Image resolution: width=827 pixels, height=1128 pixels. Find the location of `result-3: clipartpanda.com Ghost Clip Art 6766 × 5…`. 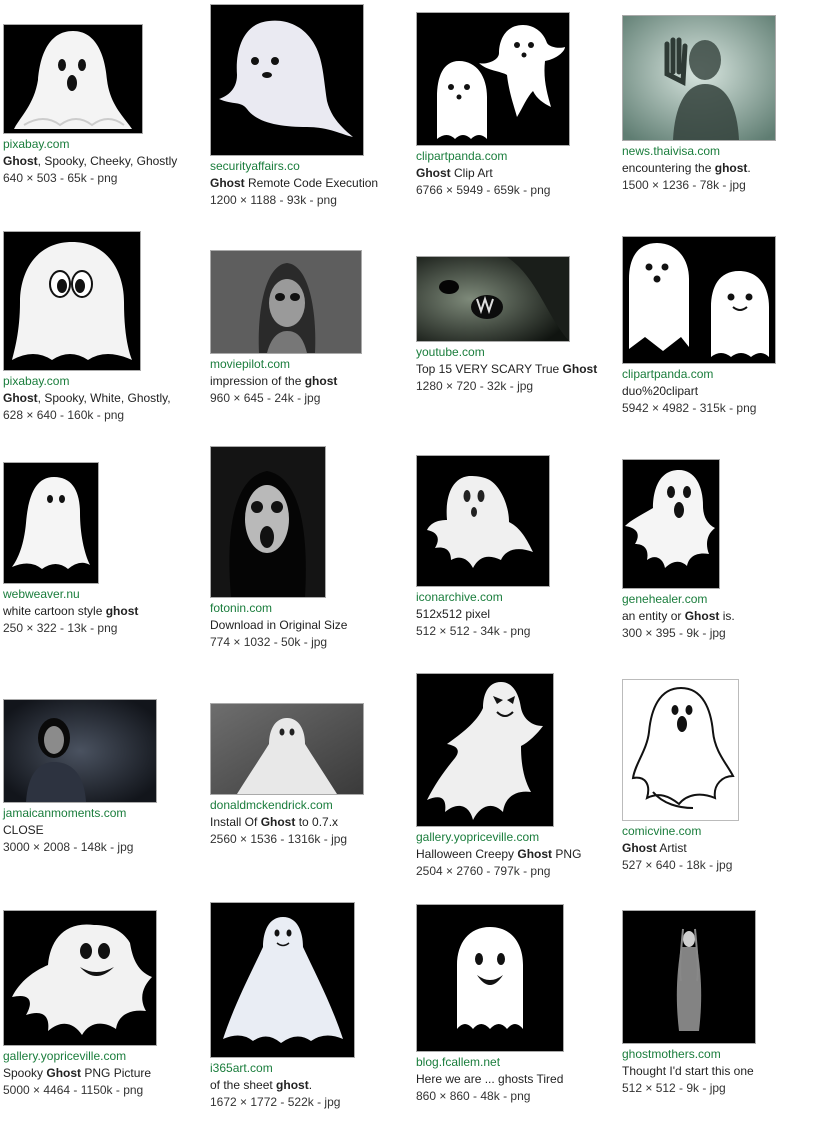

result-3: clipartpanda.com Ghost Clip Art 6766 × 5… is located at coordinates (516, 105).